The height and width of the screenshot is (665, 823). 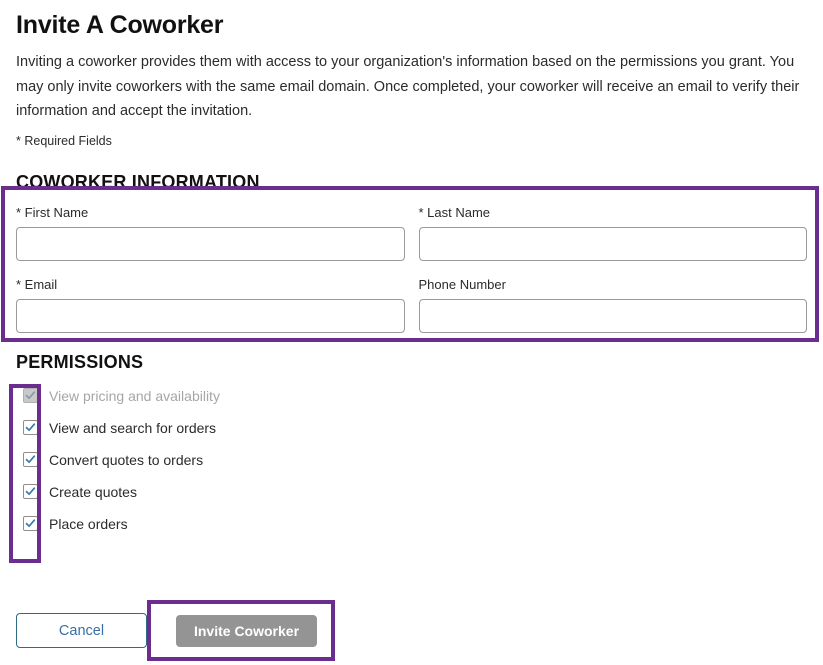 What do you see at coordinates (411, 396) in the screenshot?
I see `list-item: View pricing and availability` at bounding box center [411, 396].